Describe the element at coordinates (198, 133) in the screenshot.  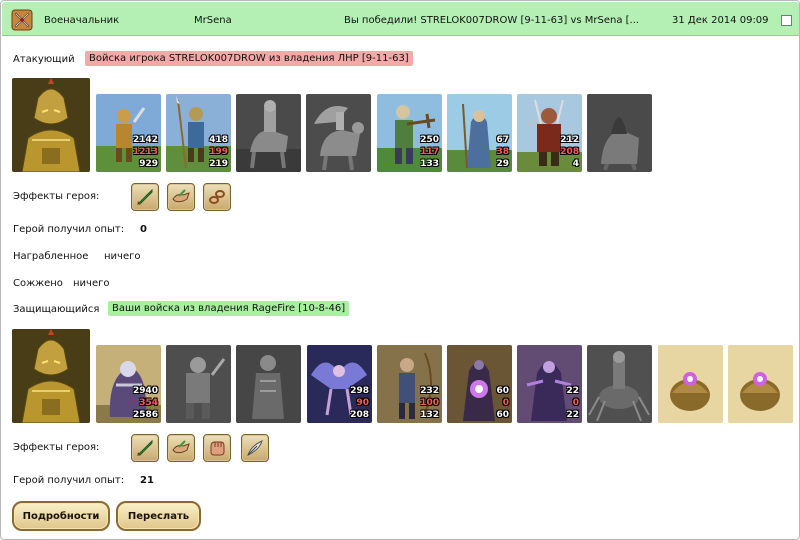
I see `attacker-unit-spearman: 418 199 219` at that location.